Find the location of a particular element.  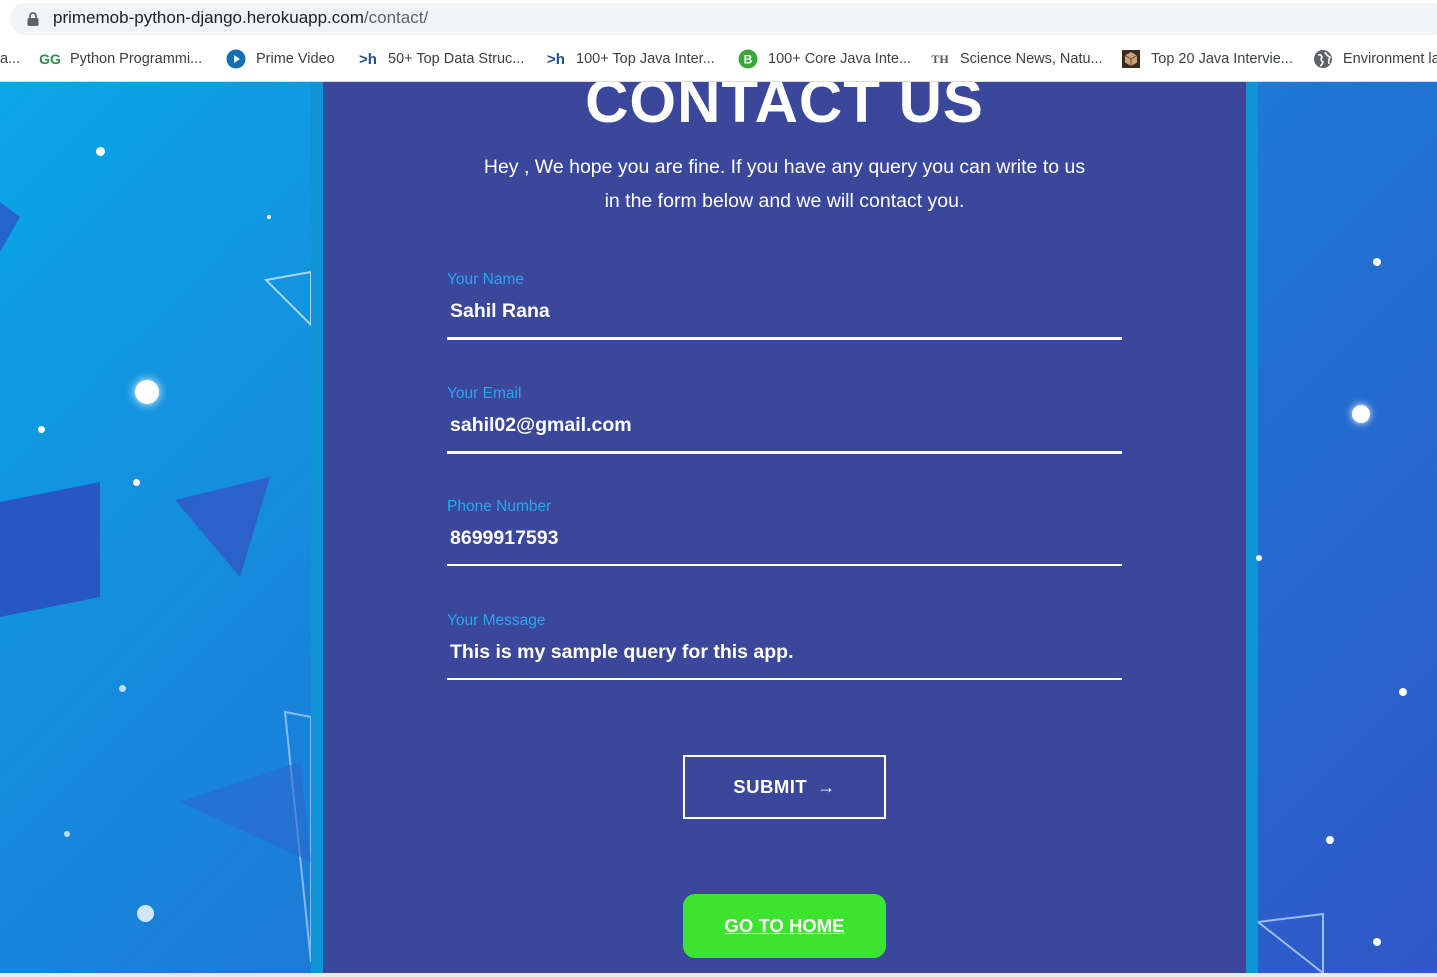

name-input: Sahil Rana is located at coordinates (784, 311).